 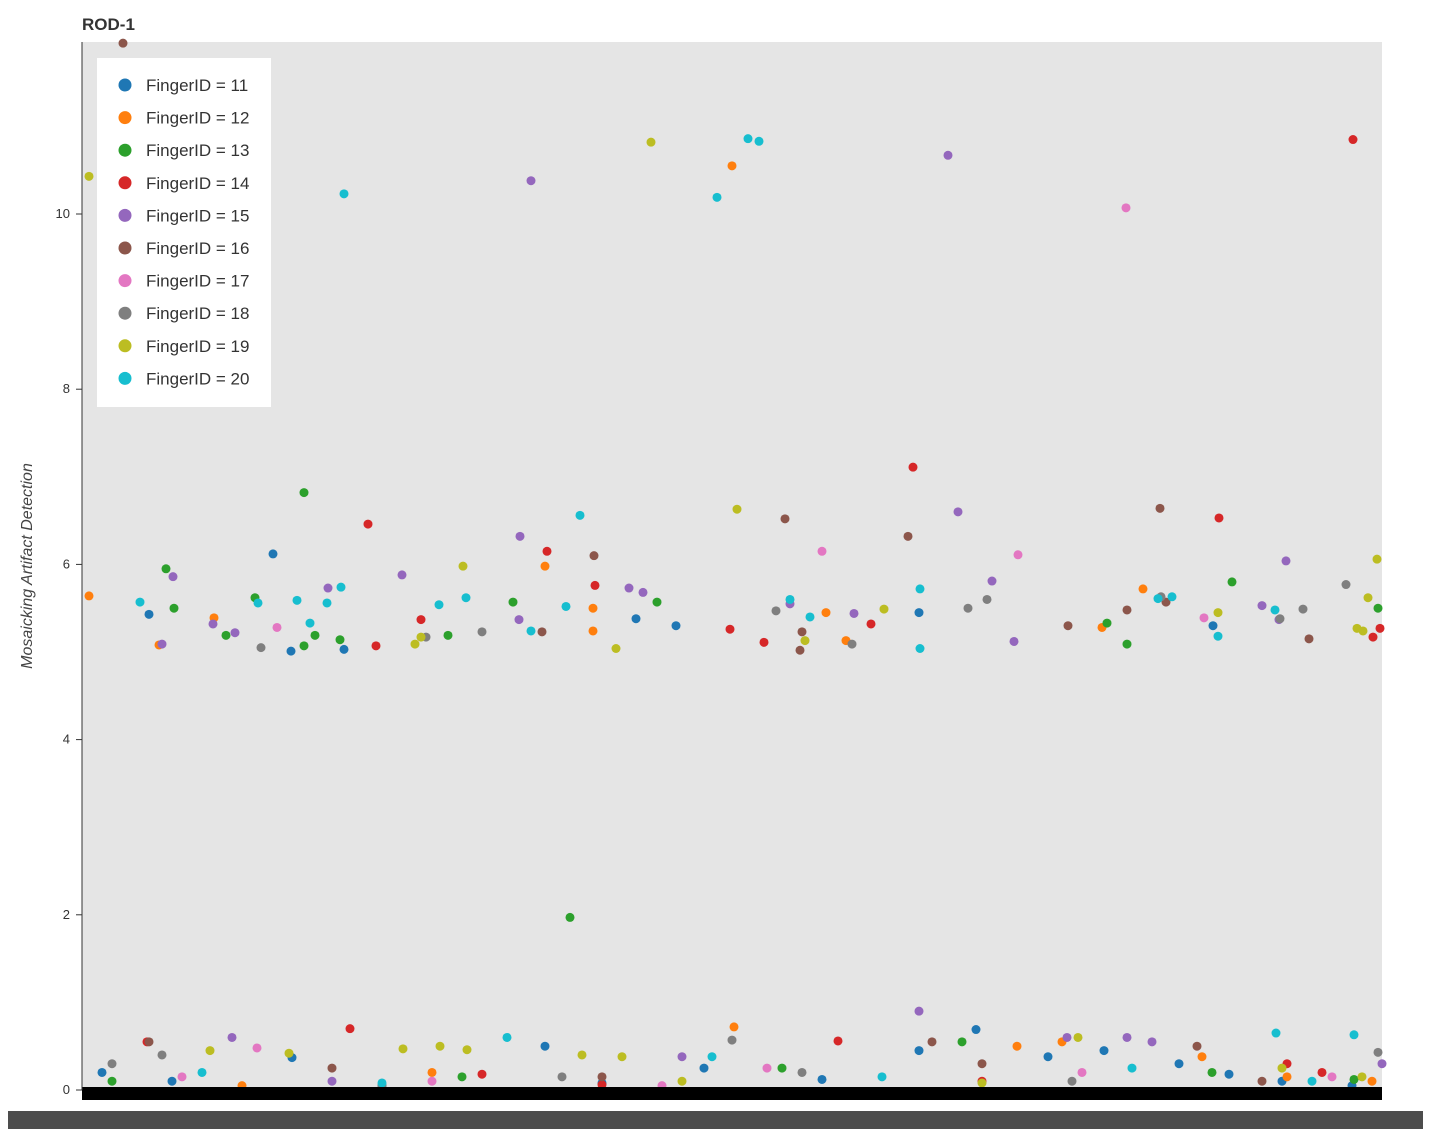 I want to click on legend-label: FingerID = 12, so click(x=197, y=118).